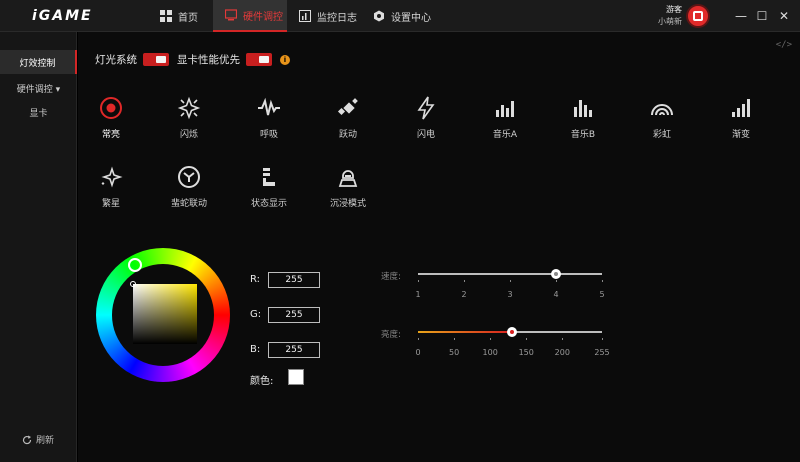 The width and height of the screenshot is (800, 462). I want to click on tab-settings: 设置中心, so click(402, 16).